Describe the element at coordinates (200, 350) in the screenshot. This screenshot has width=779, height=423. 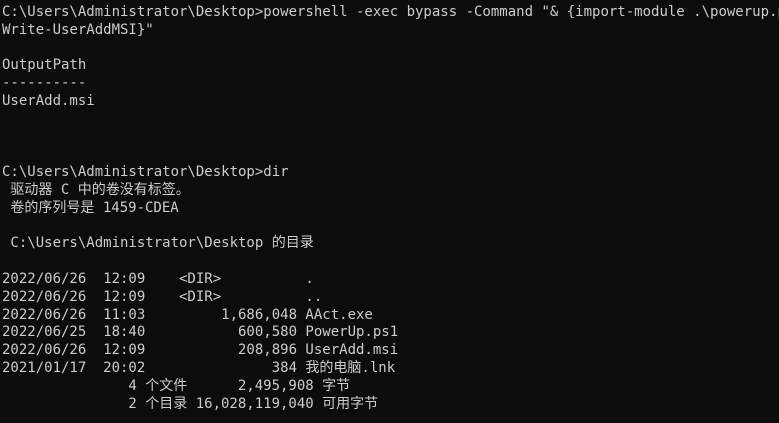
I see `dir-entry: 2022/06/26 12:09 208,896 UserAdd.msi` at that location.